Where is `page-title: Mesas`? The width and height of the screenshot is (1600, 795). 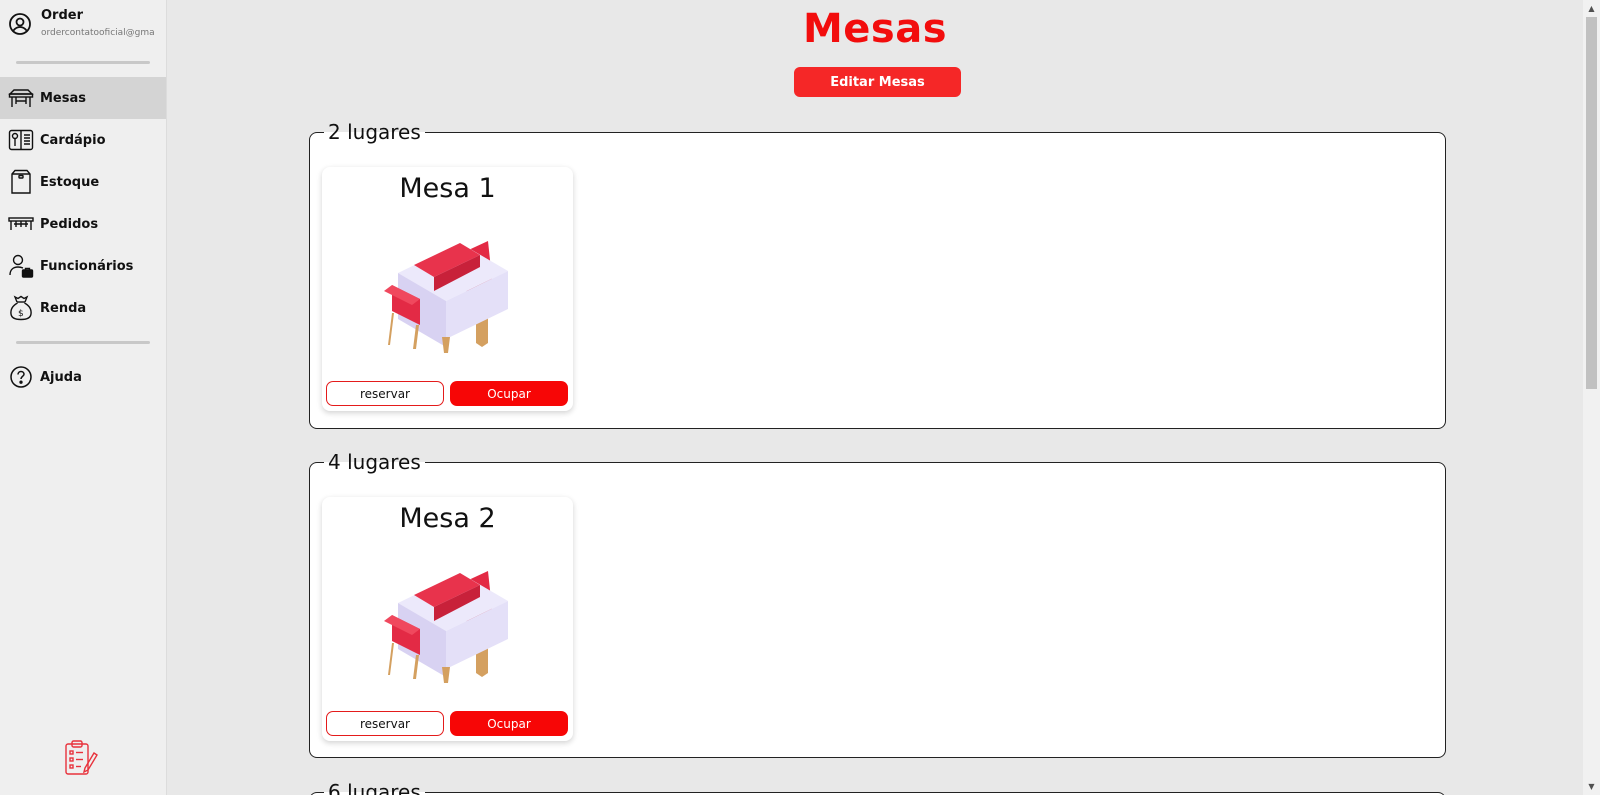
page-title: Mesas is located at coordinates (875, 29).